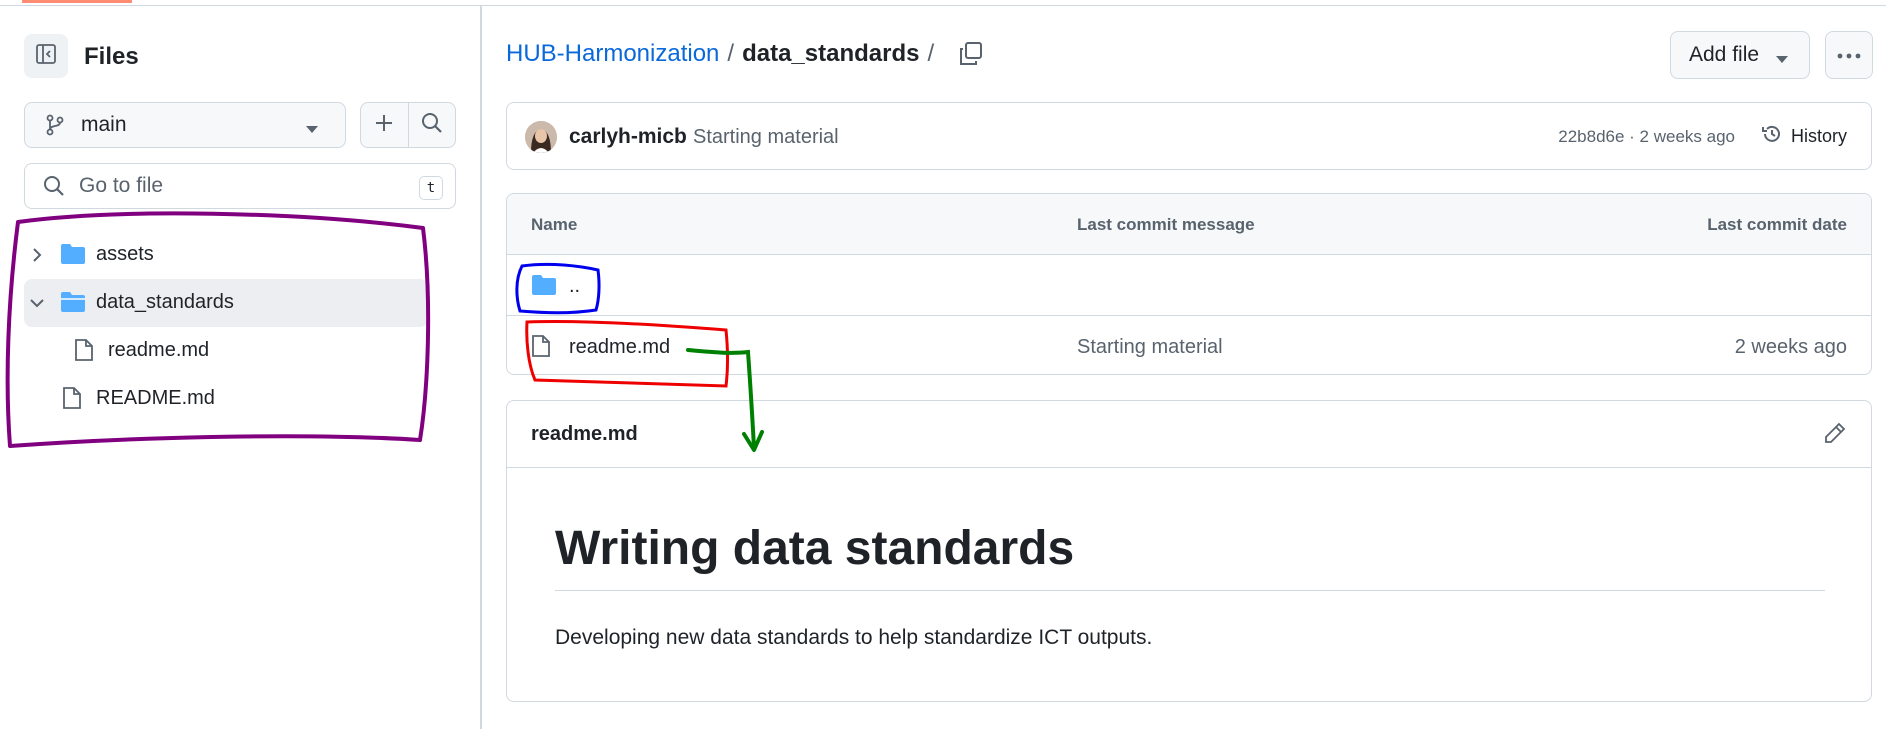 Image resolution: width=1886 pixels, height=729 pixels. Describe the element at coordinates (584, 434) in the screenshot. I see `readme-filename: readme.md` at that location.